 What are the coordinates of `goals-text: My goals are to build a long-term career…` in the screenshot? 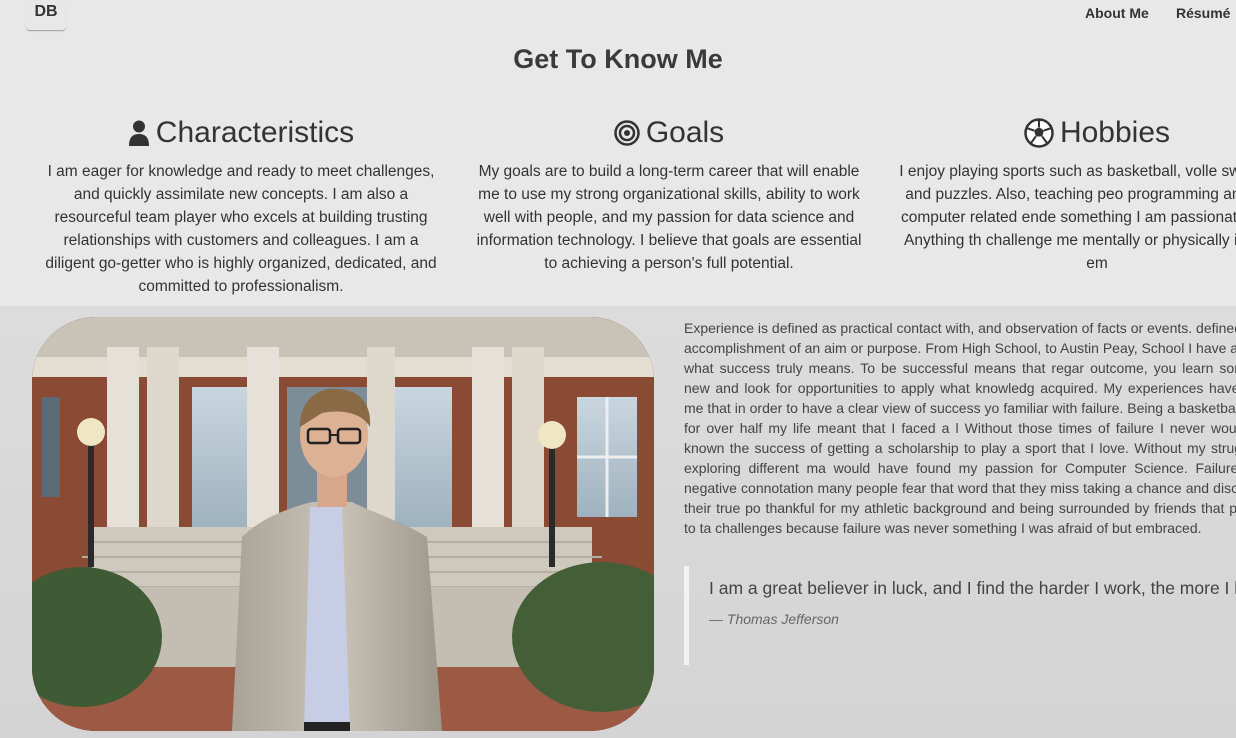 It's located at (669, 217).